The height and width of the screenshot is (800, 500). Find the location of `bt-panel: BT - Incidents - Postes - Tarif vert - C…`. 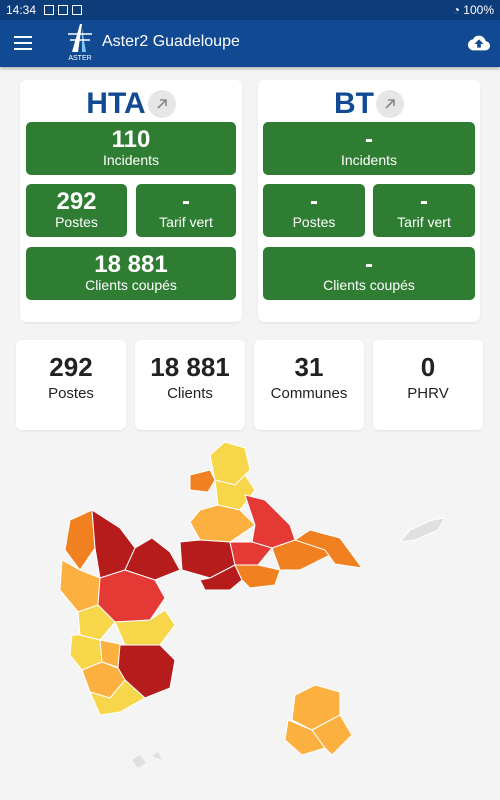

bt-panel: BT - Incidents - Postes - Tarif vert - C… is located at coordinates (369, 201).